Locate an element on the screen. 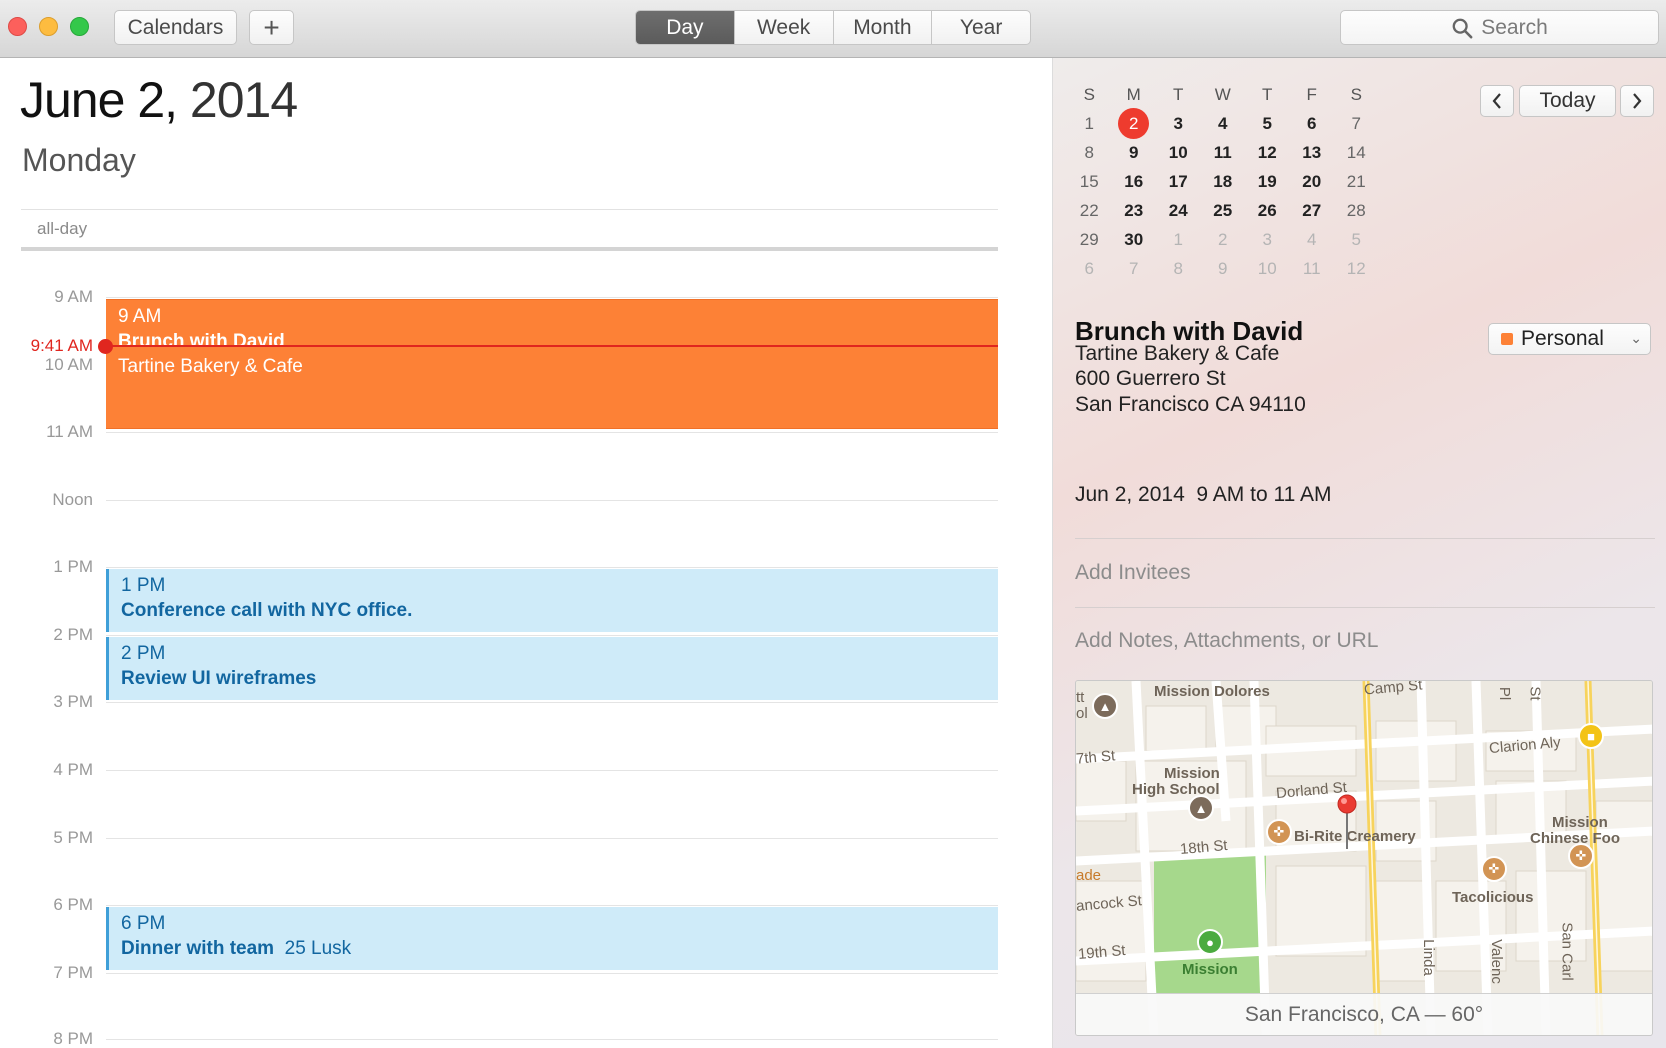  mini-calendar-day: 22 is located at coordinates (1089, 210).